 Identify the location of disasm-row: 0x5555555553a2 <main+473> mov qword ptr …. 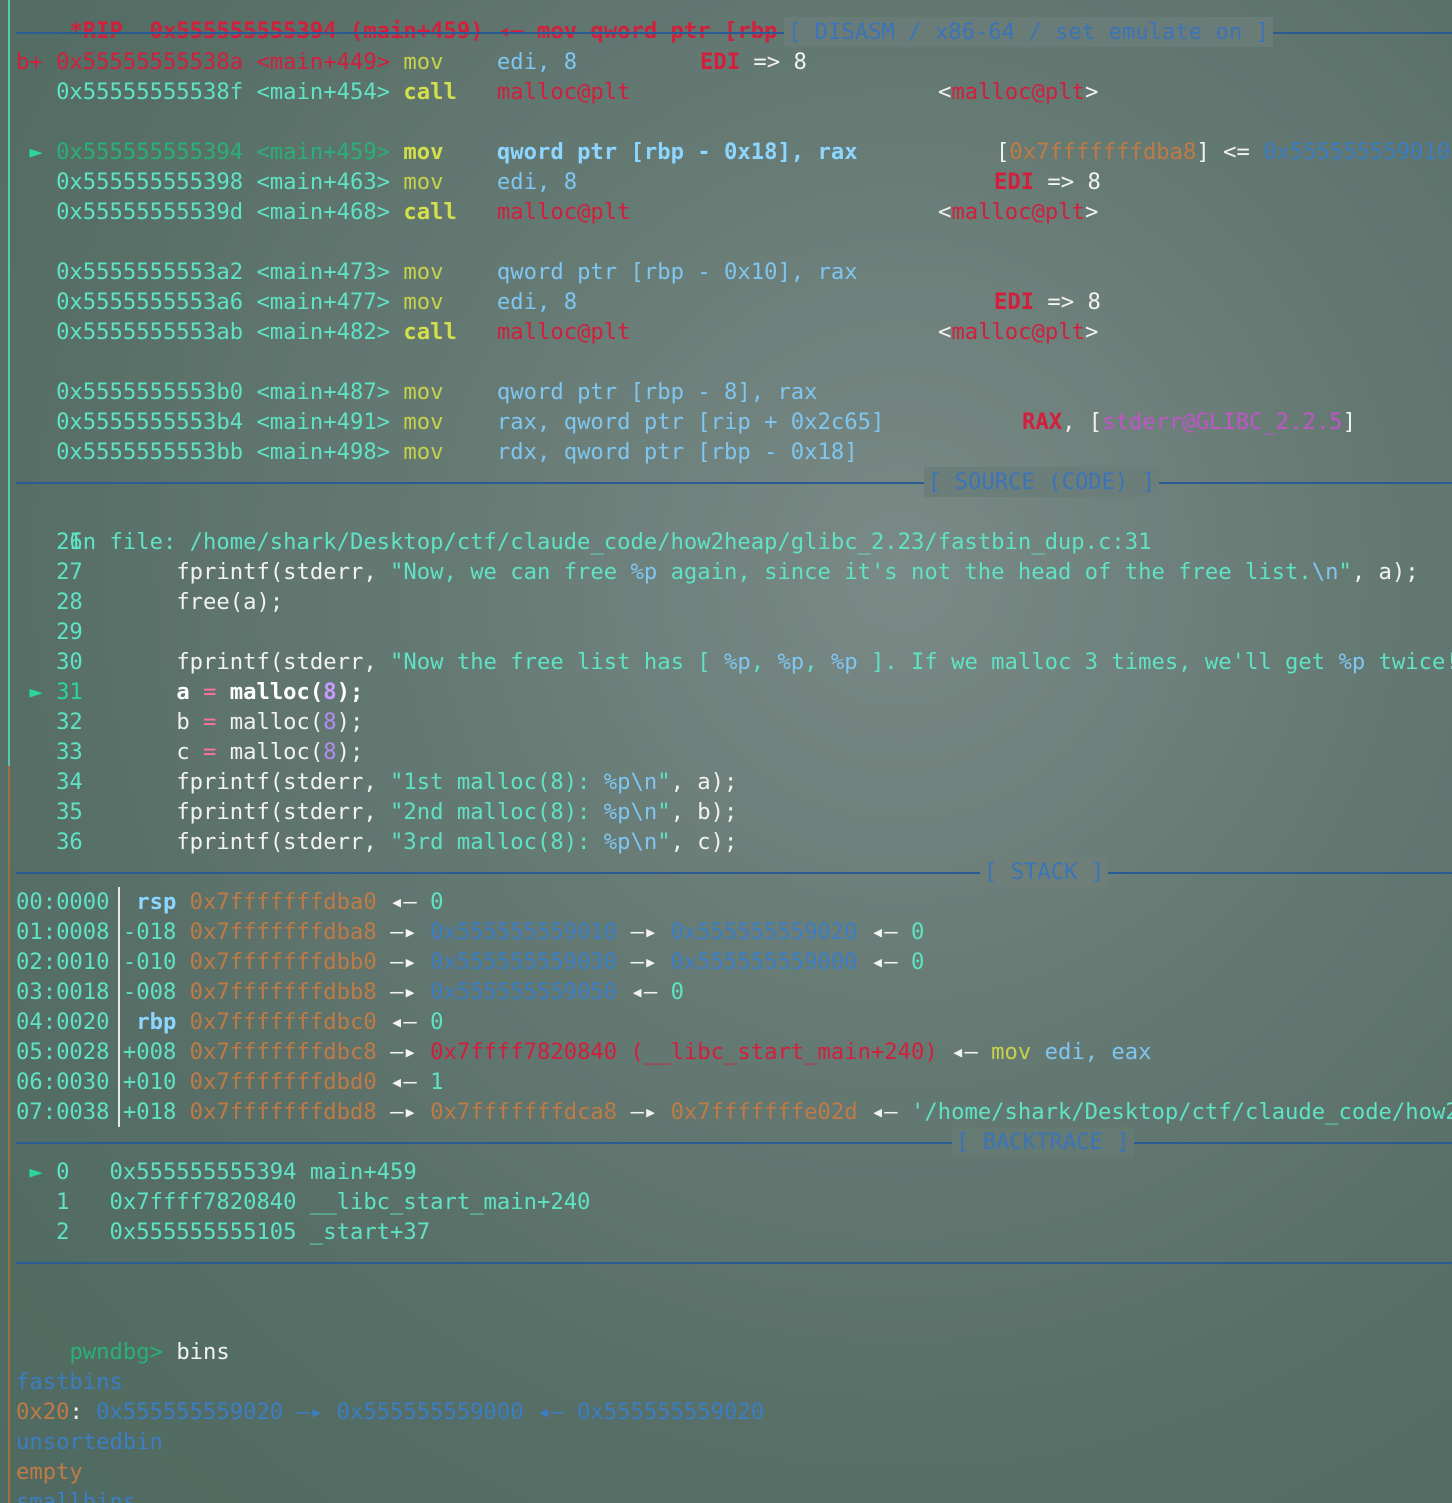
(437, 272).